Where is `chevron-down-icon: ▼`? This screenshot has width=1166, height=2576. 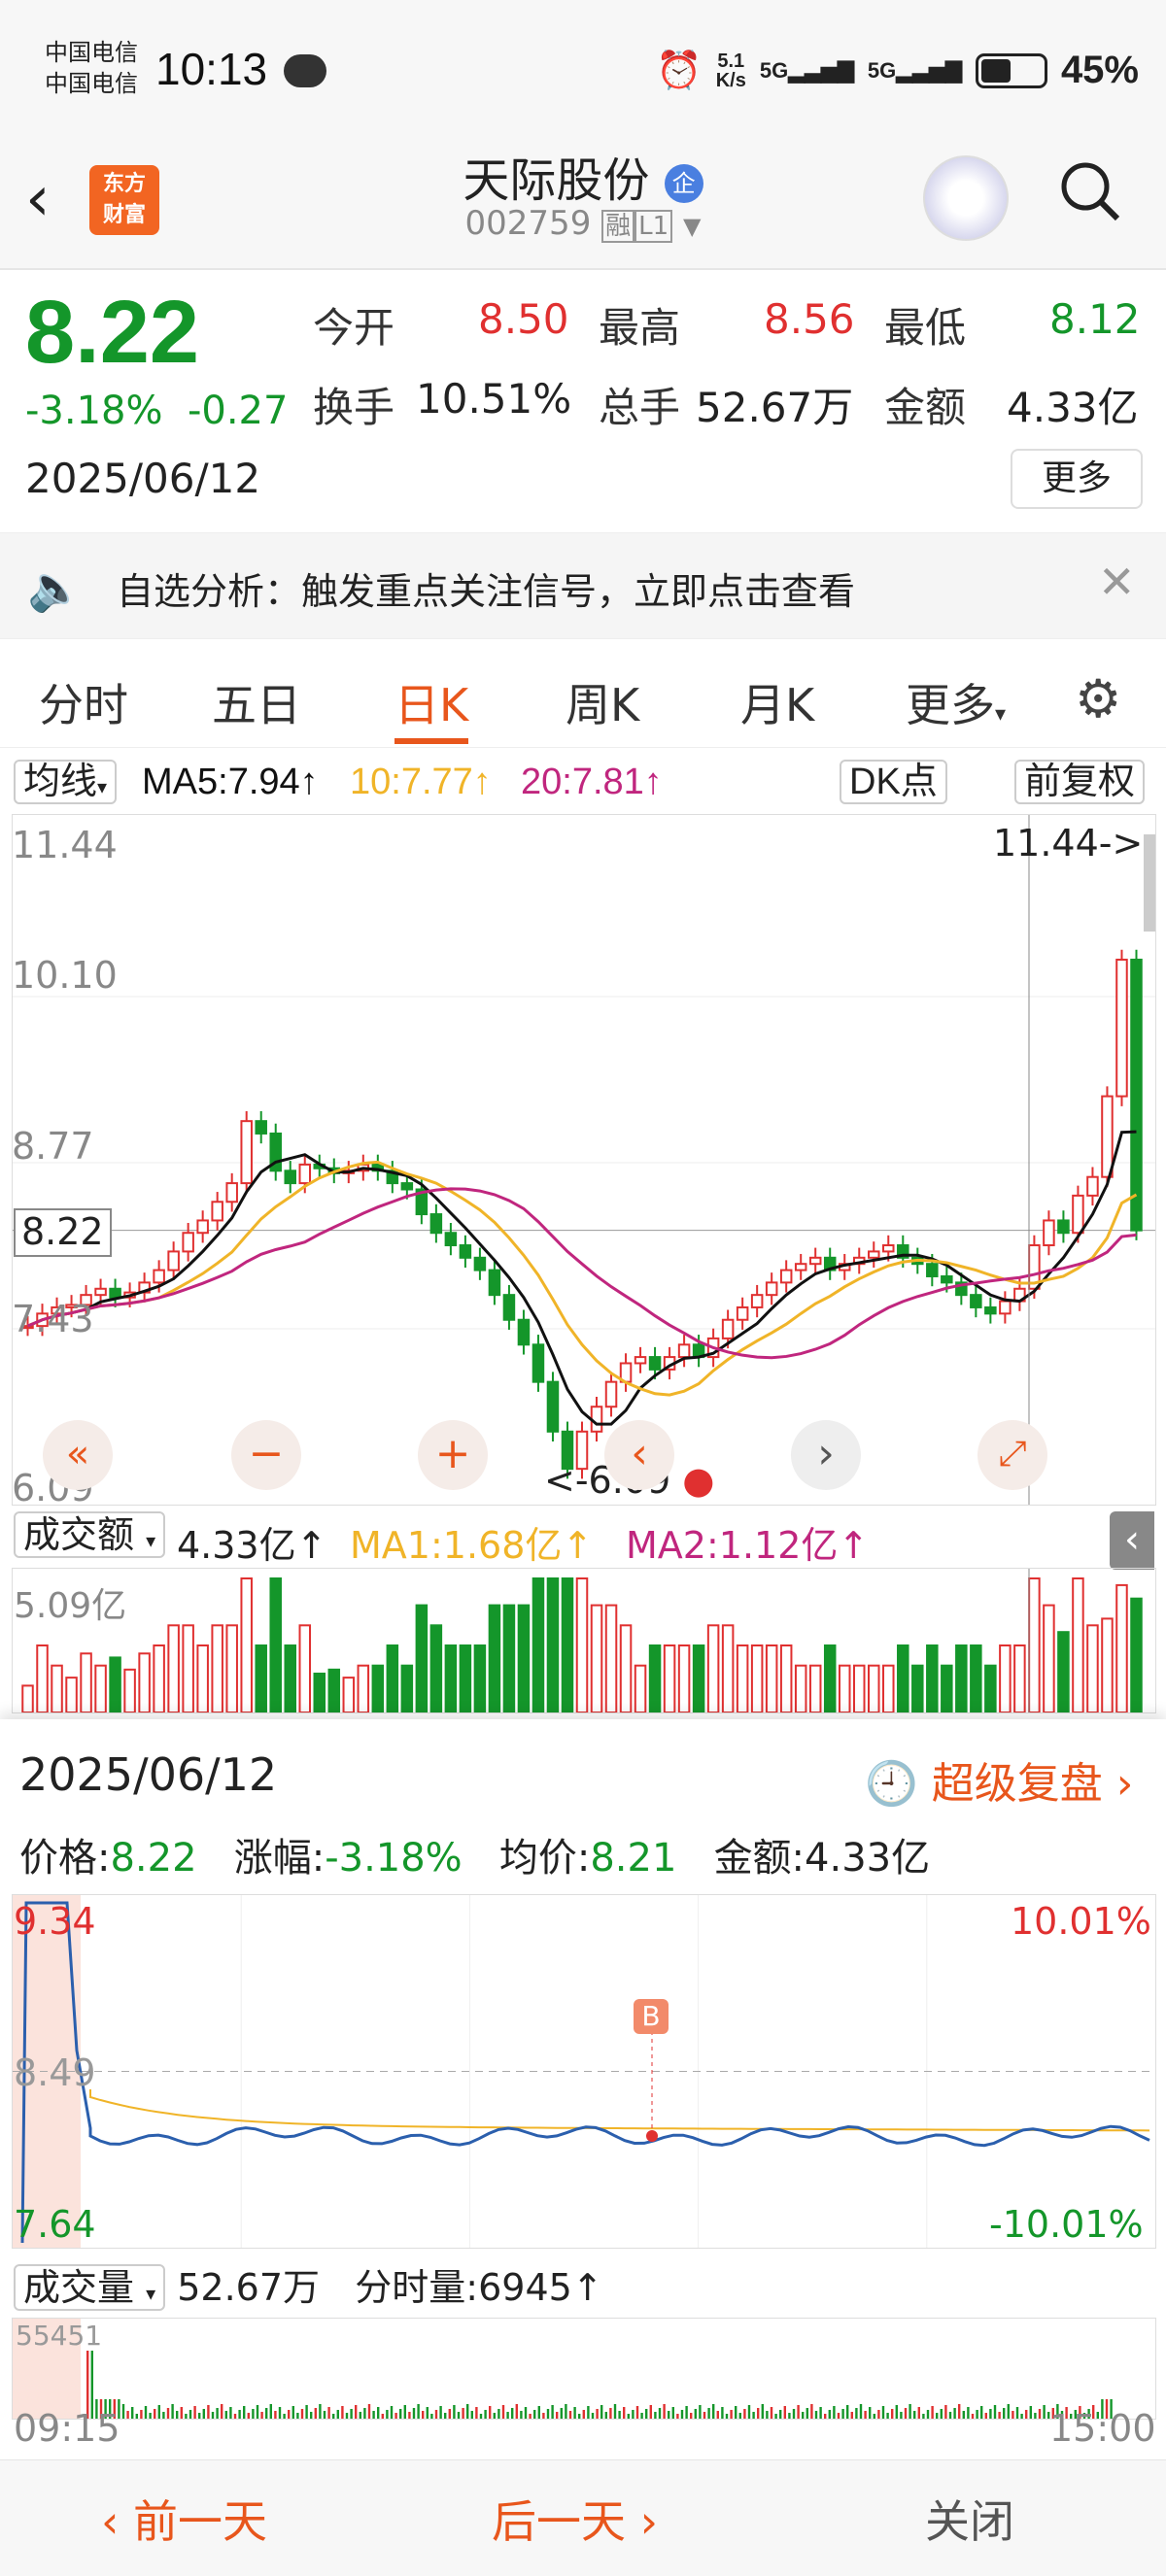
chevron-down-icon: ▼ is located at coordinates (692, 226).